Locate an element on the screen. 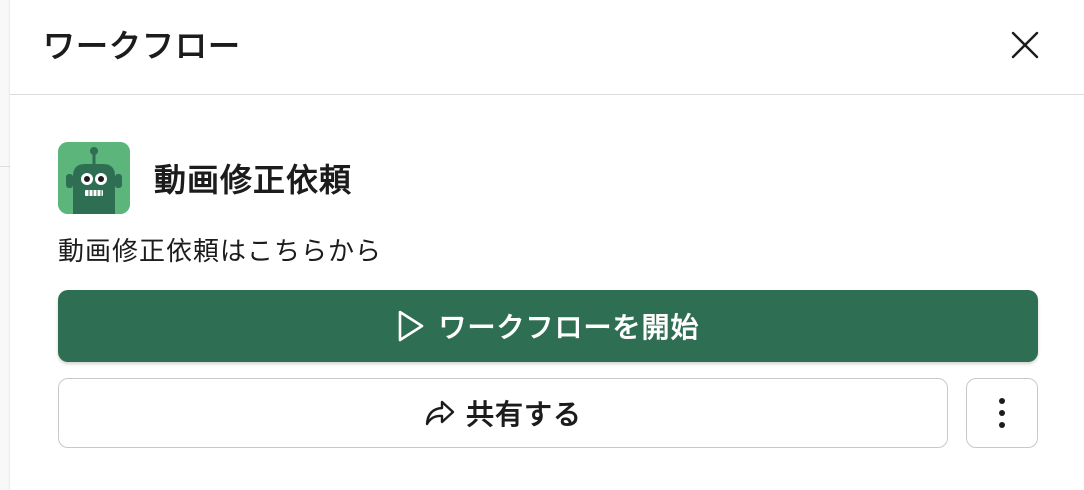 The height and width of the screenshot is (490, 1084). close-button is located at coordinates (1025, 45).